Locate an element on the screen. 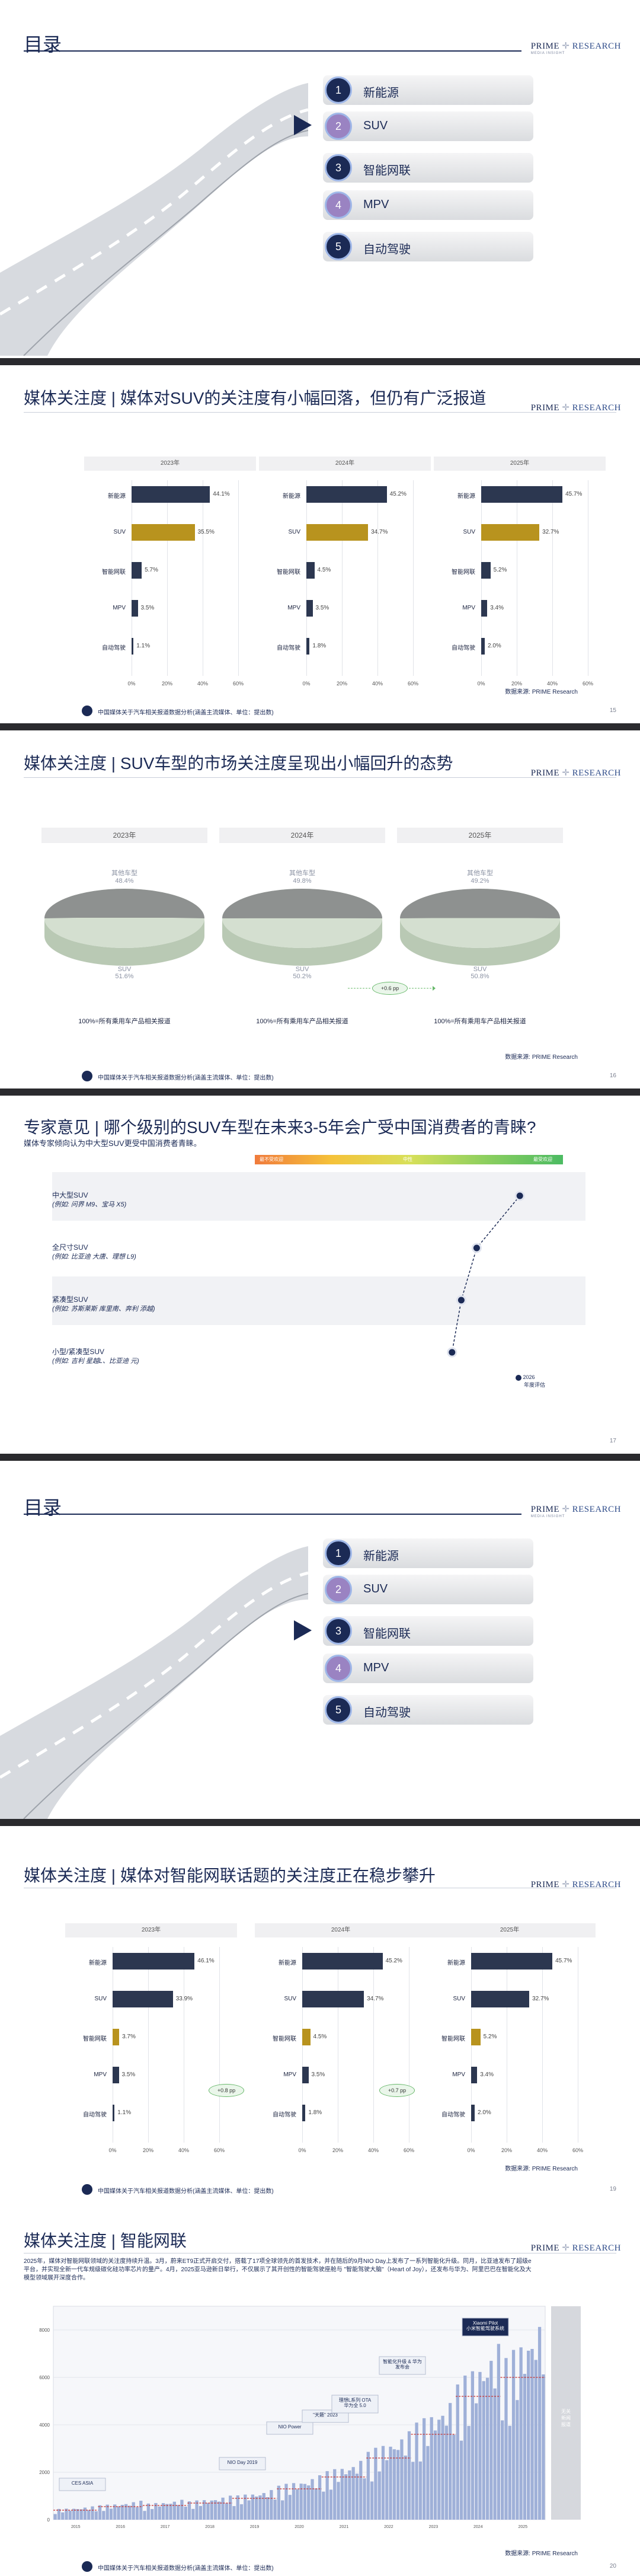  agenda-num-4: 4 is located at coordinates (338, 205).